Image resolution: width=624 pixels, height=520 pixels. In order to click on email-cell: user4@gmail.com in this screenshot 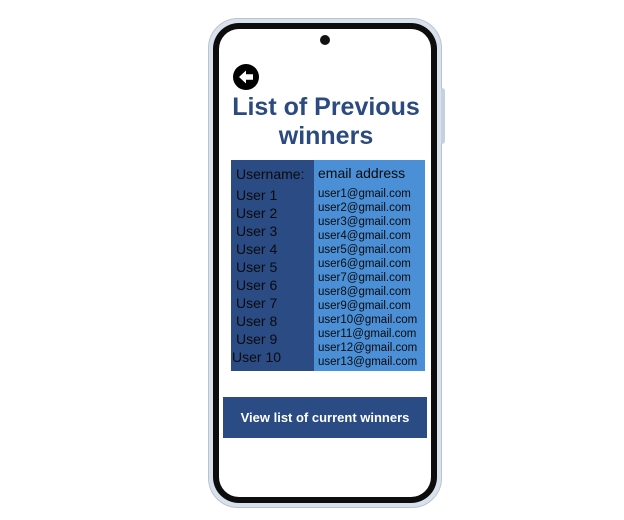, I will do `click(364, 236)`.